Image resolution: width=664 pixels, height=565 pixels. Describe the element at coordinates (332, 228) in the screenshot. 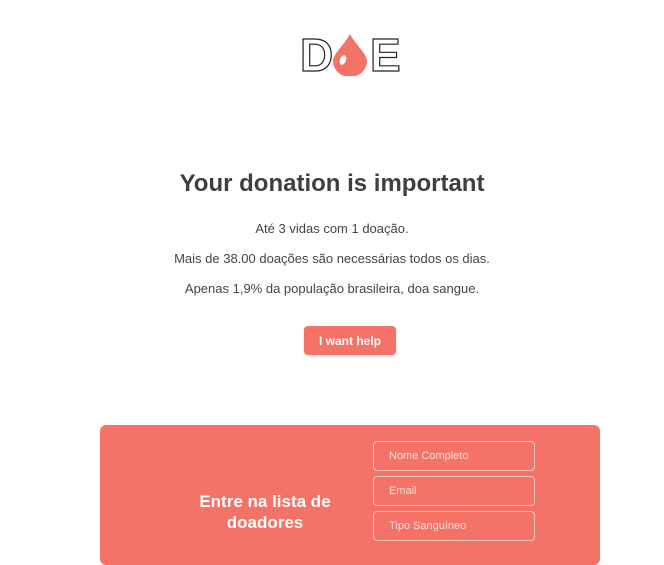

I see `fact-text: Até 3 vidas com 1 doação.` at that location.